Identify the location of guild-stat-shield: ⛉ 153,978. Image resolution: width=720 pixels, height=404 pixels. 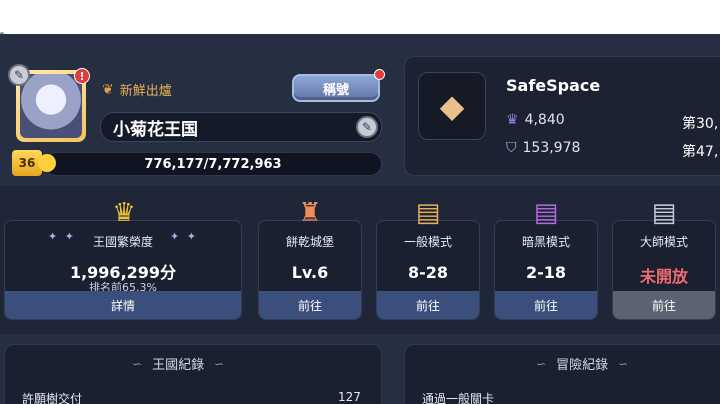
(543, 148).